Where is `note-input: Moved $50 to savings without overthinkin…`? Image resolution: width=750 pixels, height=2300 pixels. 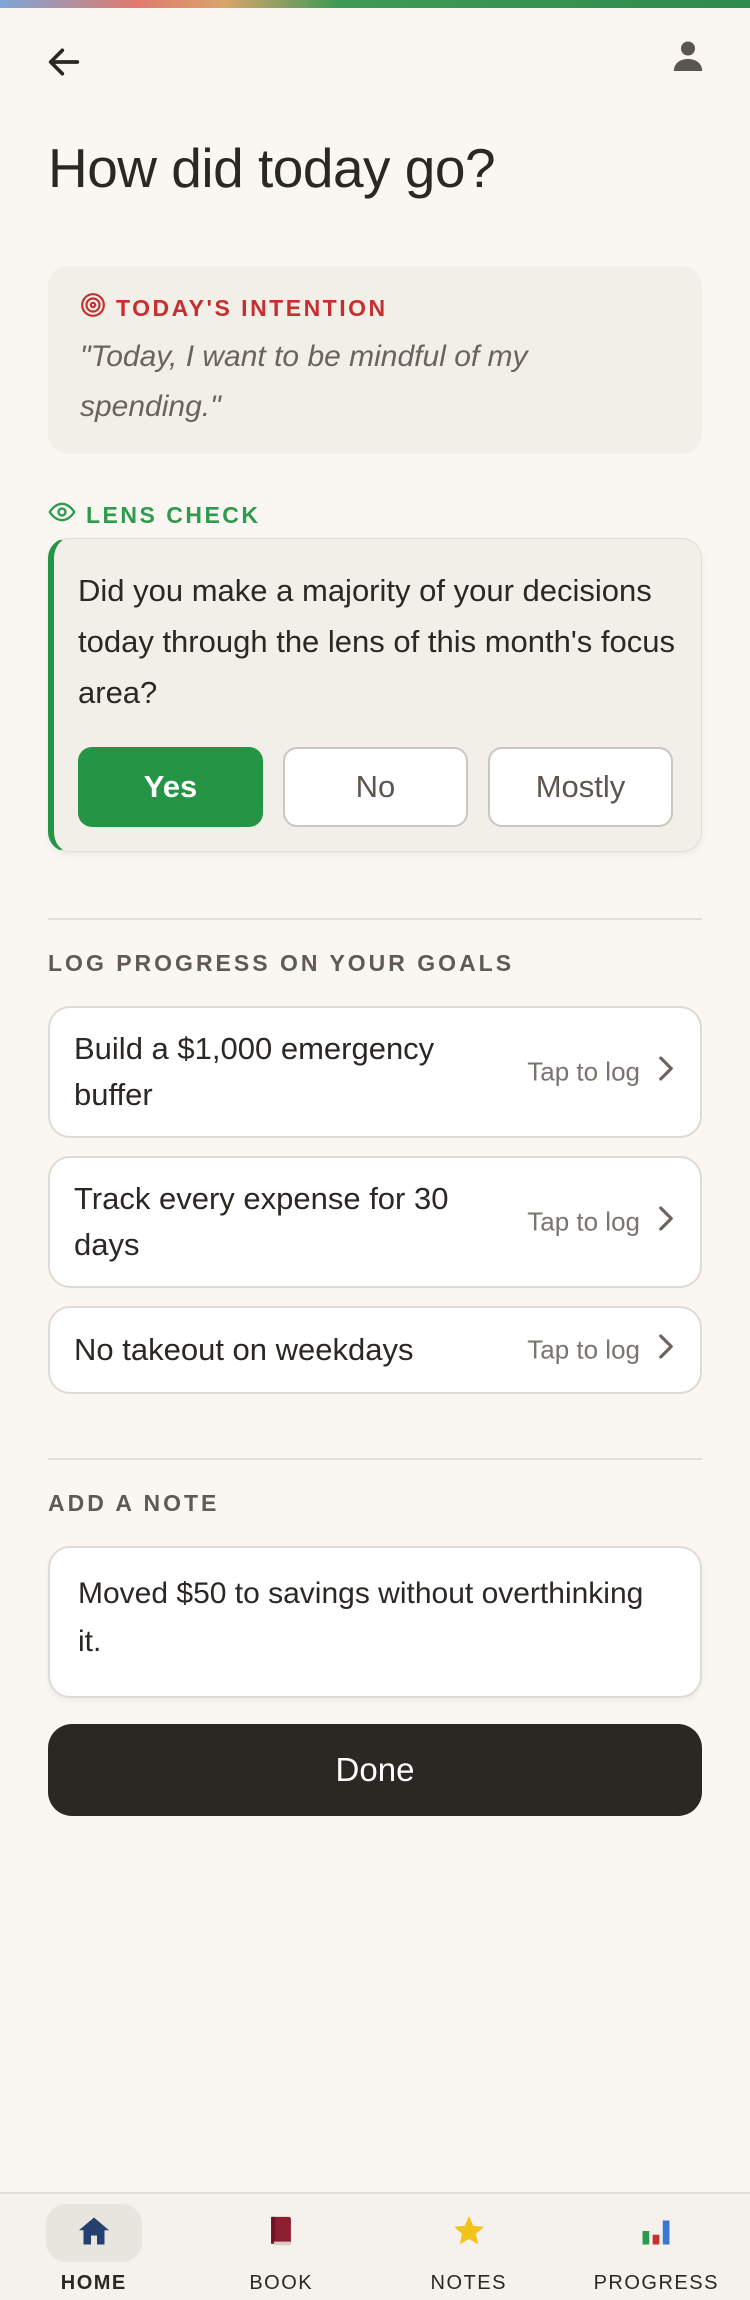
note-input: Moved $50 to savings without overthinkin… is located at coordinates (375, 1622).